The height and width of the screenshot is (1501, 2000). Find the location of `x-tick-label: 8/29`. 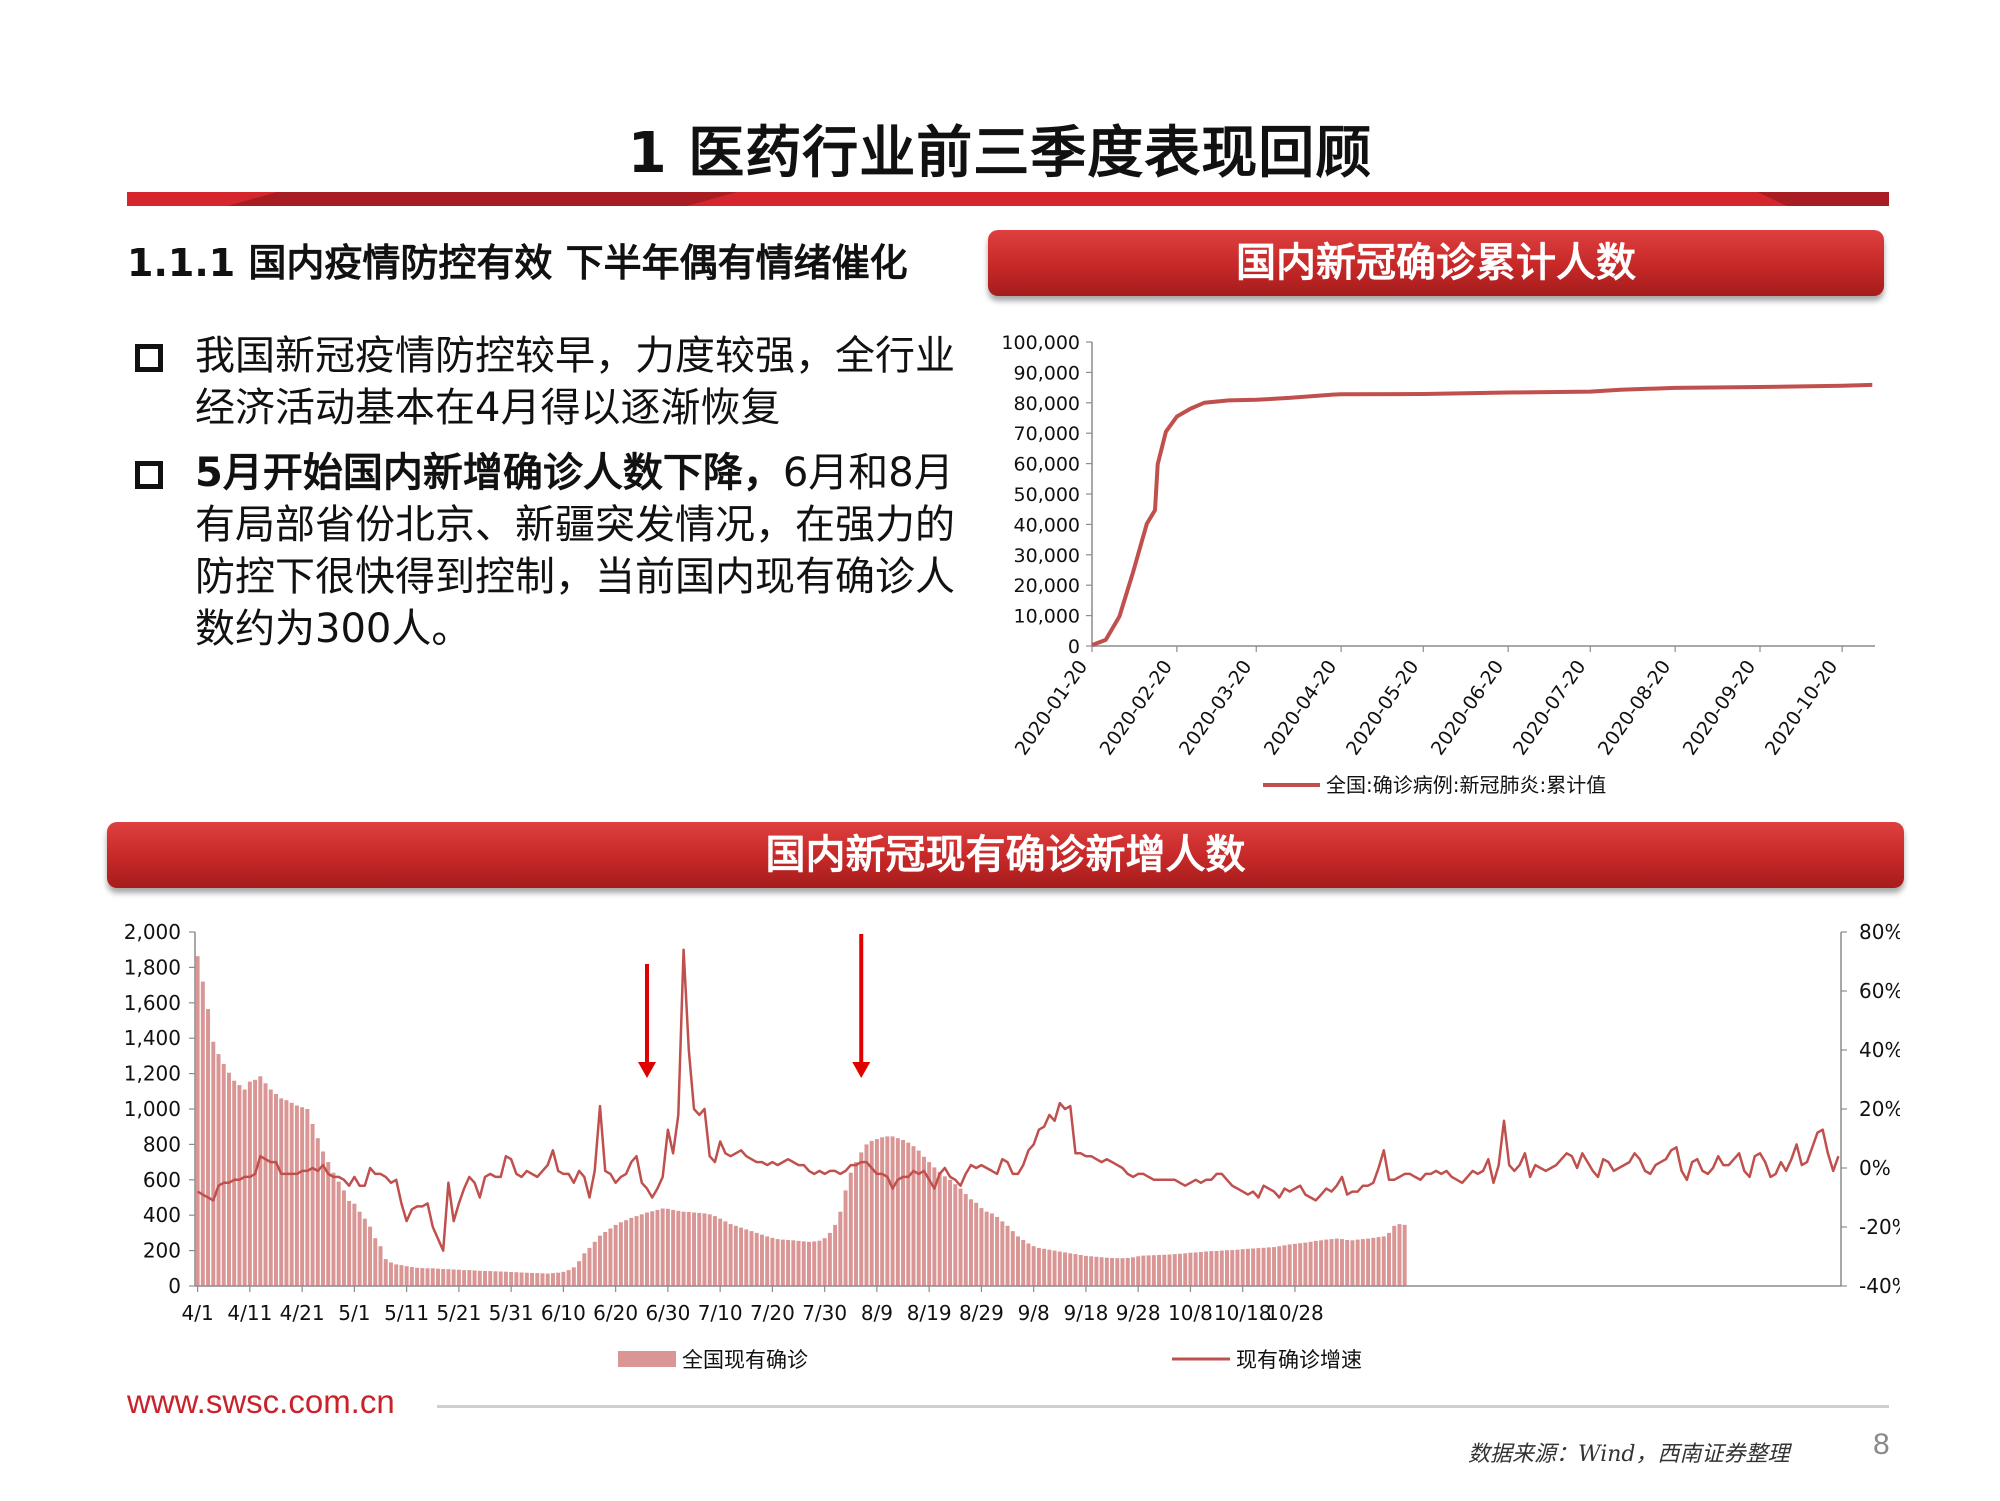

x-tick-label: 8/29 is located at coordinates (981, 1313).